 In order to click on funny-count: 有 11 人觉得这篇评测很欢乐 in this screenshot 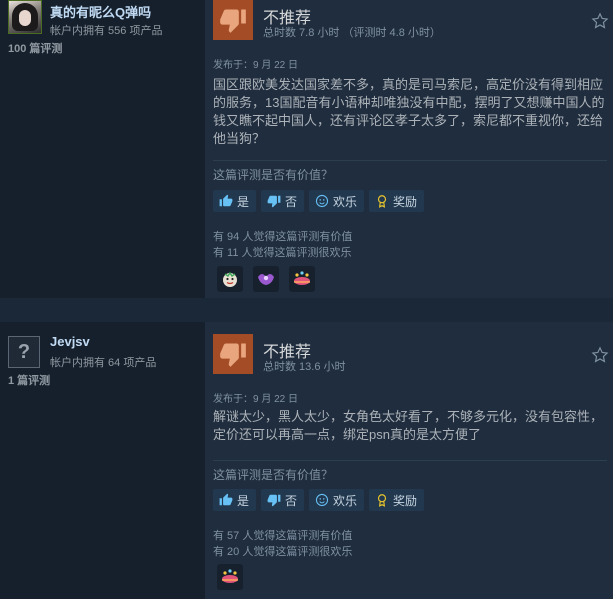, I will do `click(282, 253)`.